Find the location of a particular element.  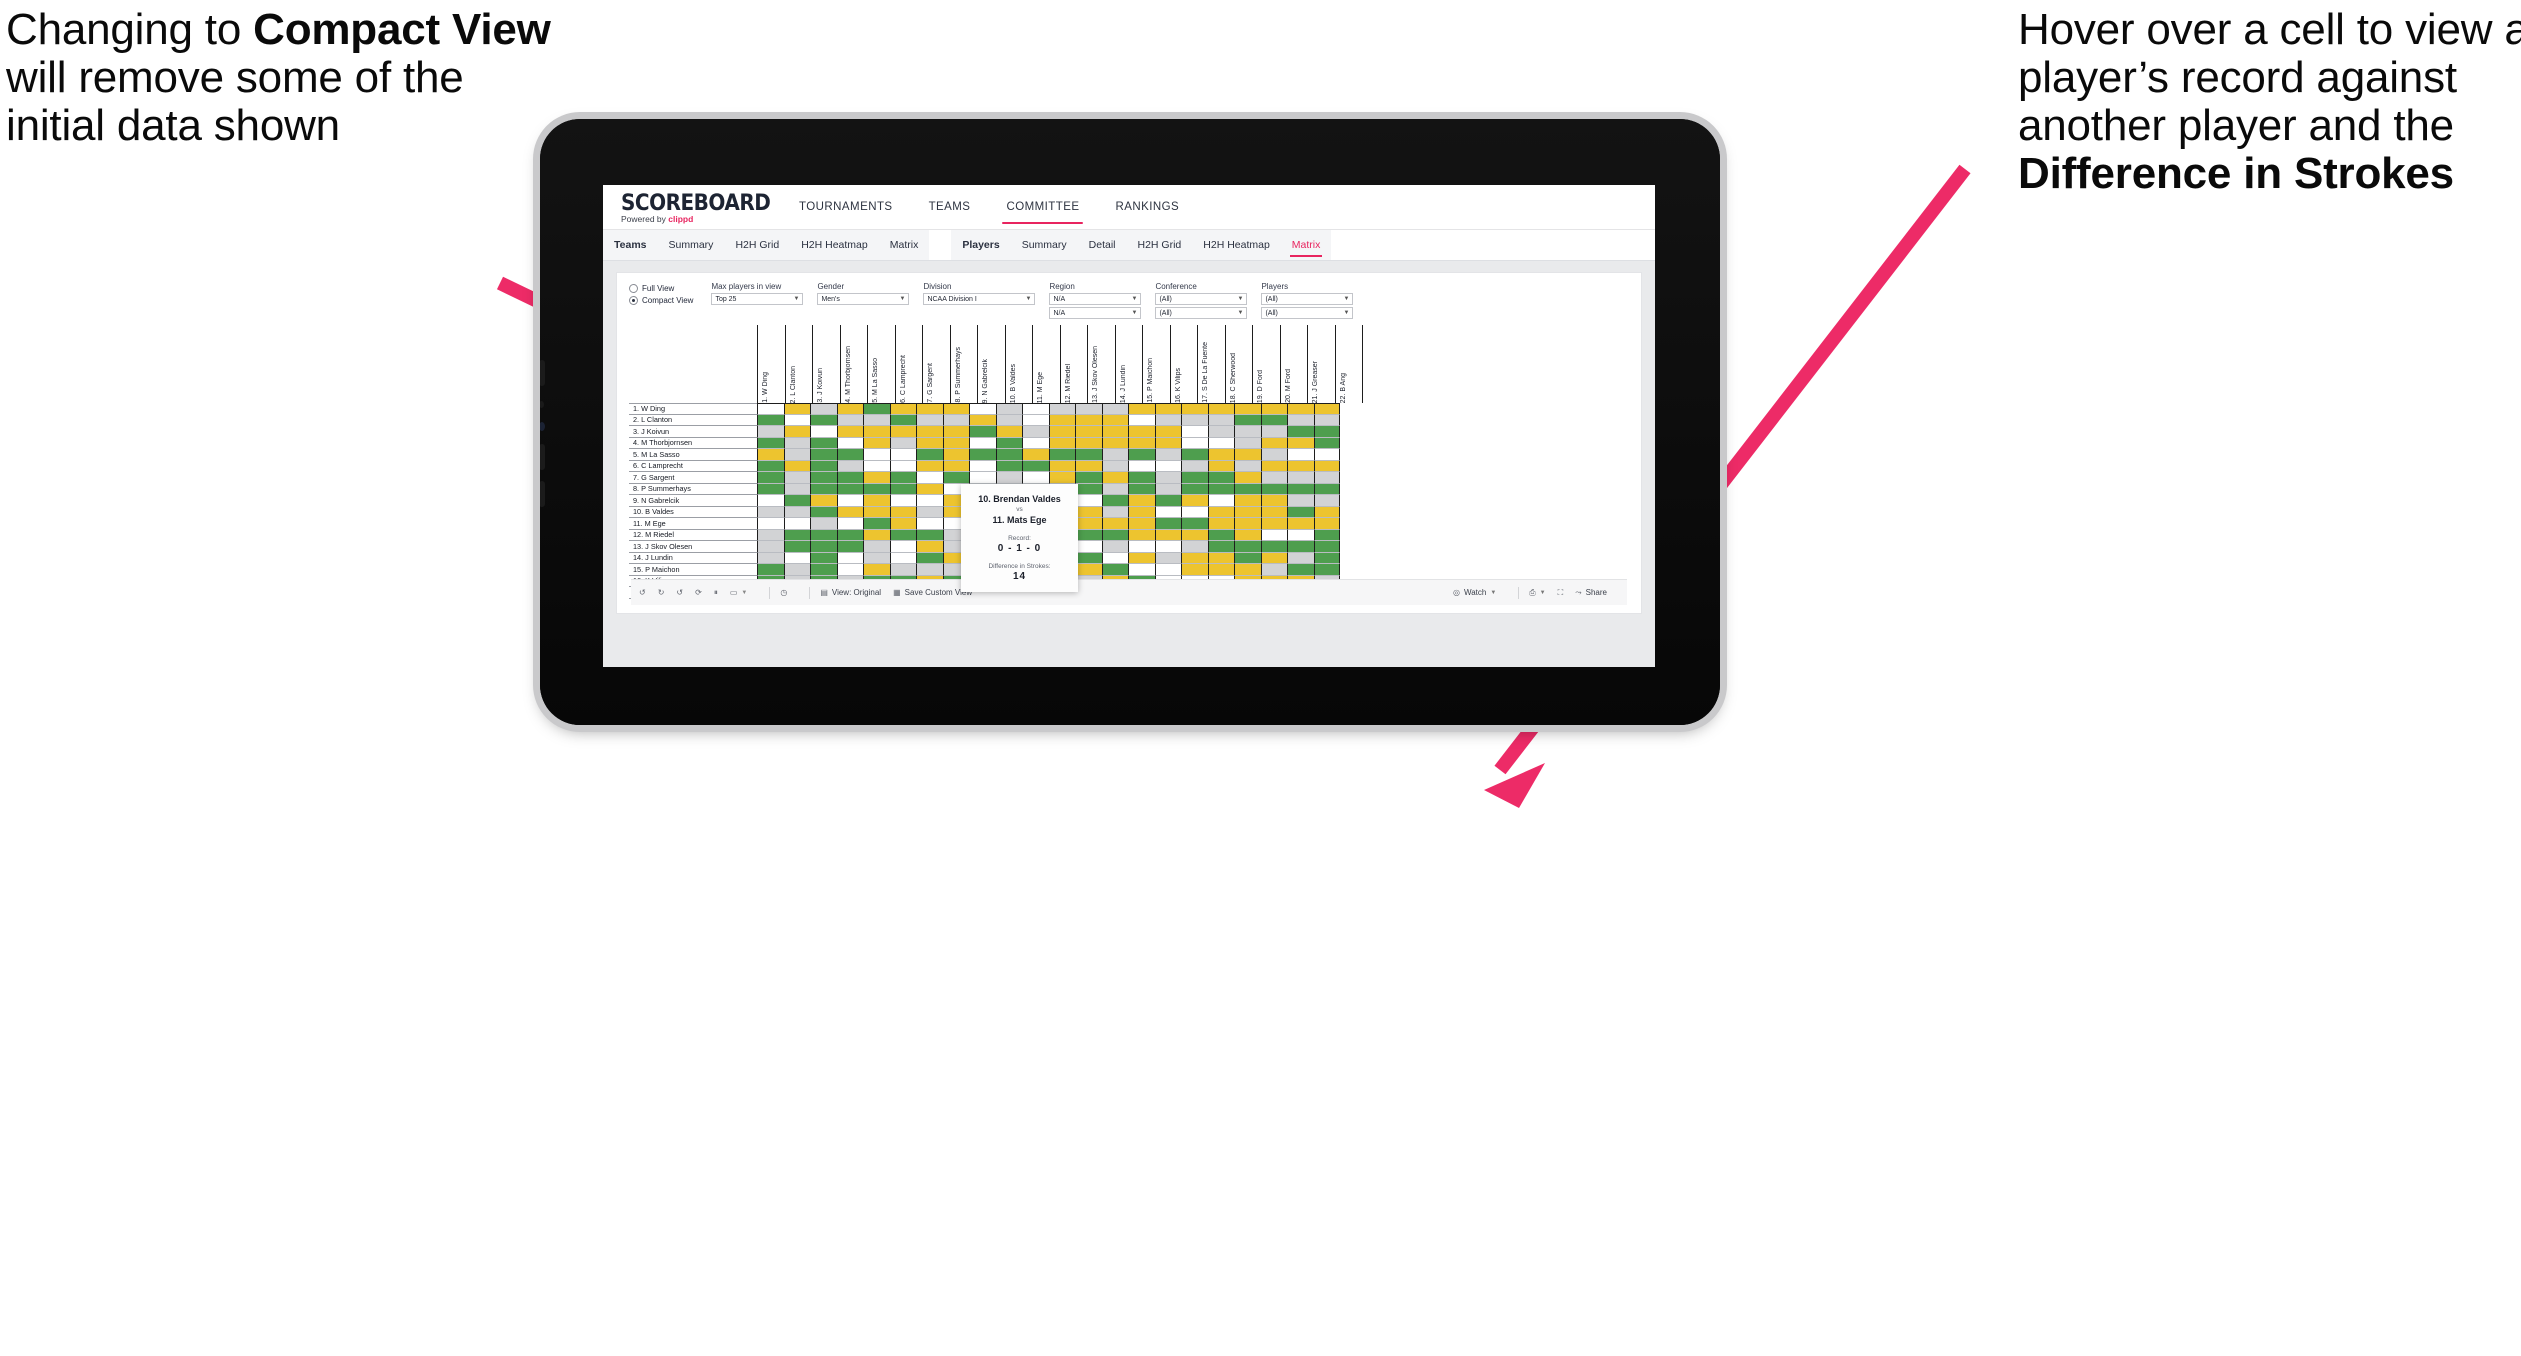

app-logo: SCOREBOARD Powered by clippd is located at coordinates (696, 207).